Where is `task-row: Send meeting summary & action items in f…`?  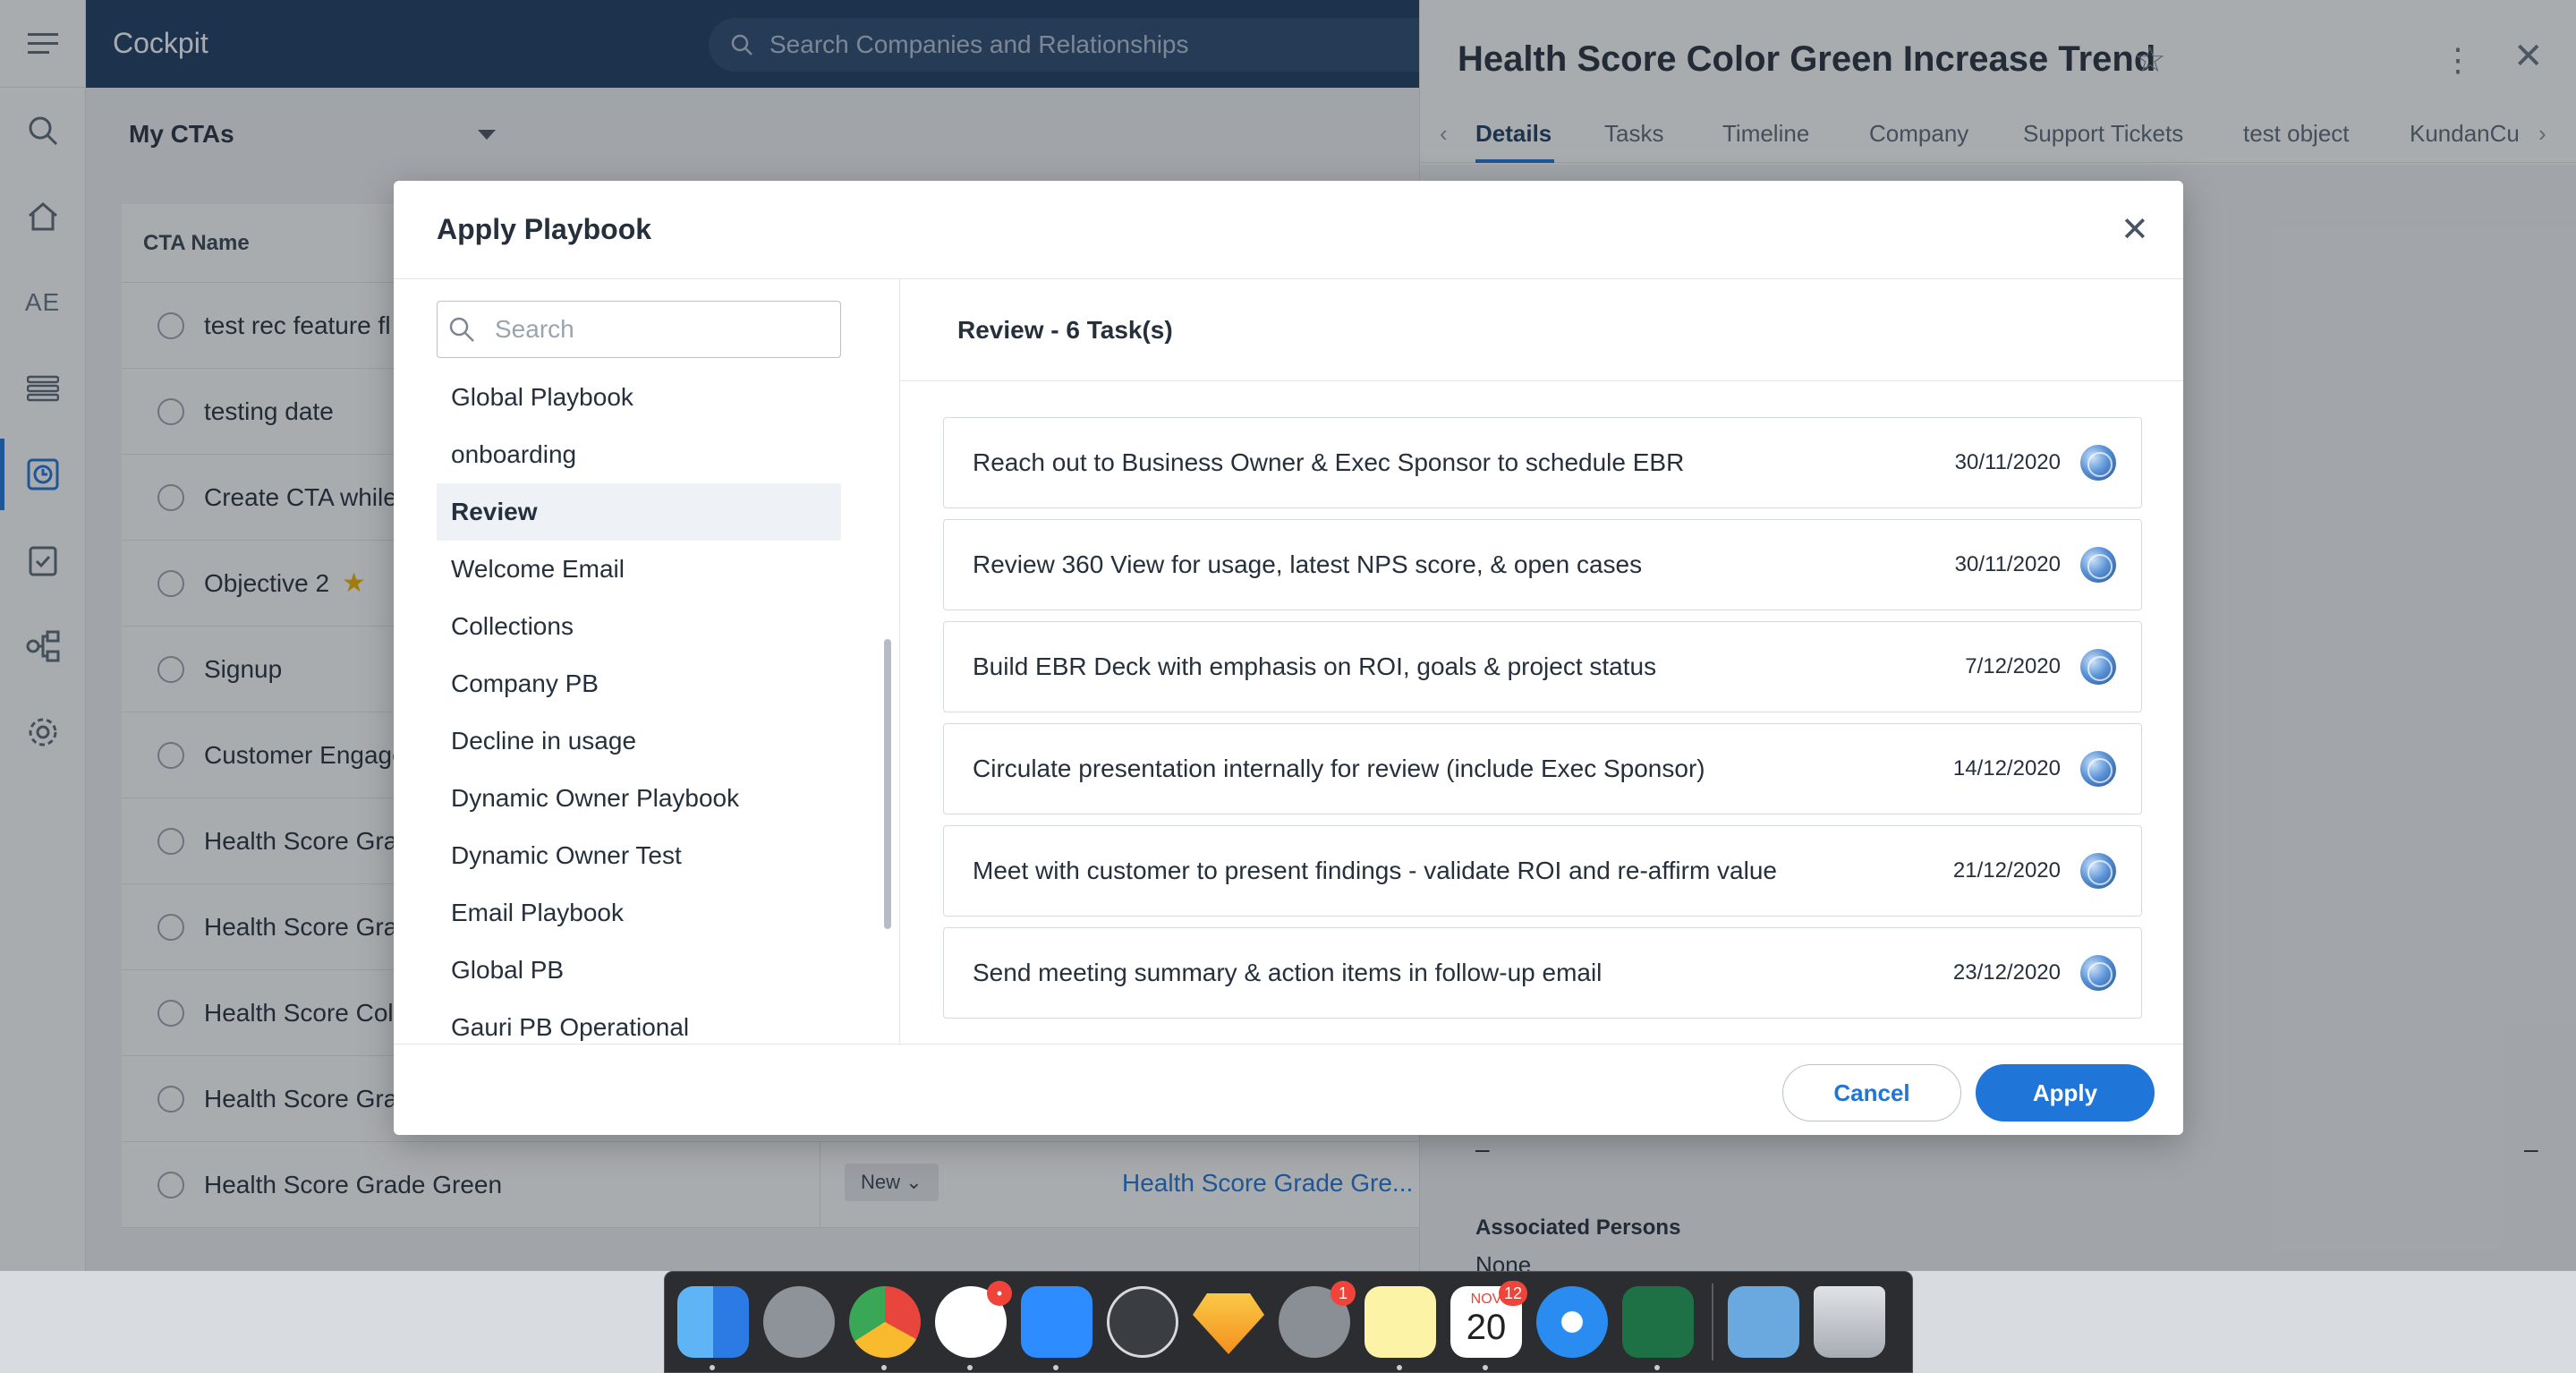
task-row: Send meeting summary & action items in f… is located at coordinates (1542, 973).